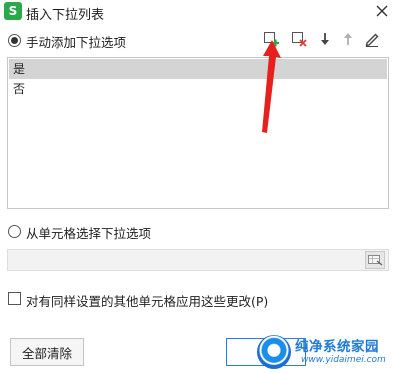 The image size is (395, 373). Describe the element at coordinates (147, 301) in the screenshot. I see `apply-all-label: 对有同样设置的其他单元格应用这些更改(P)` at that location.